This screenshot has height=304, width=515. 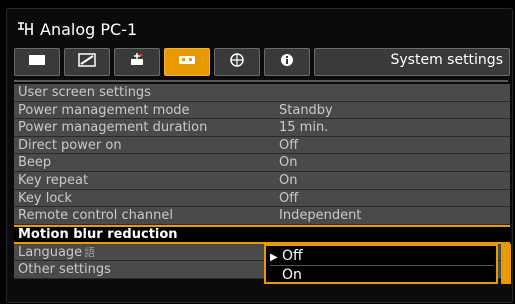 I want to click on tab-picture, so click(x=37, y=62).